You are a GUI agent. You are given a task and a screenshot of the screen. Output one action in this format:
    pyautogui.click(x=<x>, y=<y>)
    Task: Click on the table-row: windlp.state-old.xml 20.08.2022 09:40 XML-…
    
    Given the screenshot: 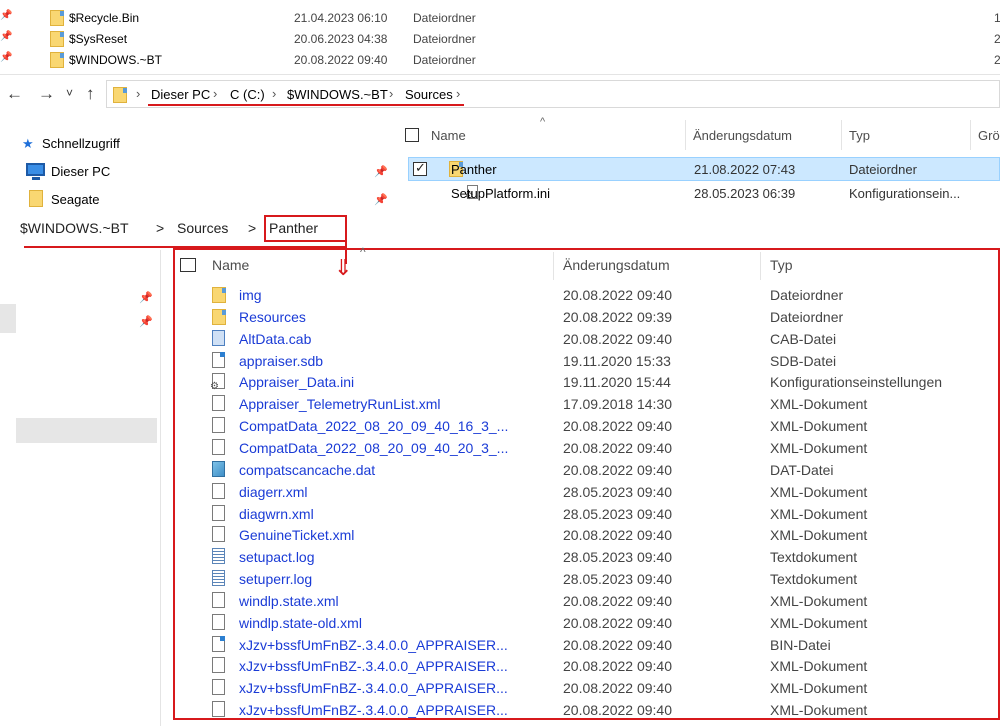 What is the action you would take?
    pyautogui.click(x=588, y=623)
    